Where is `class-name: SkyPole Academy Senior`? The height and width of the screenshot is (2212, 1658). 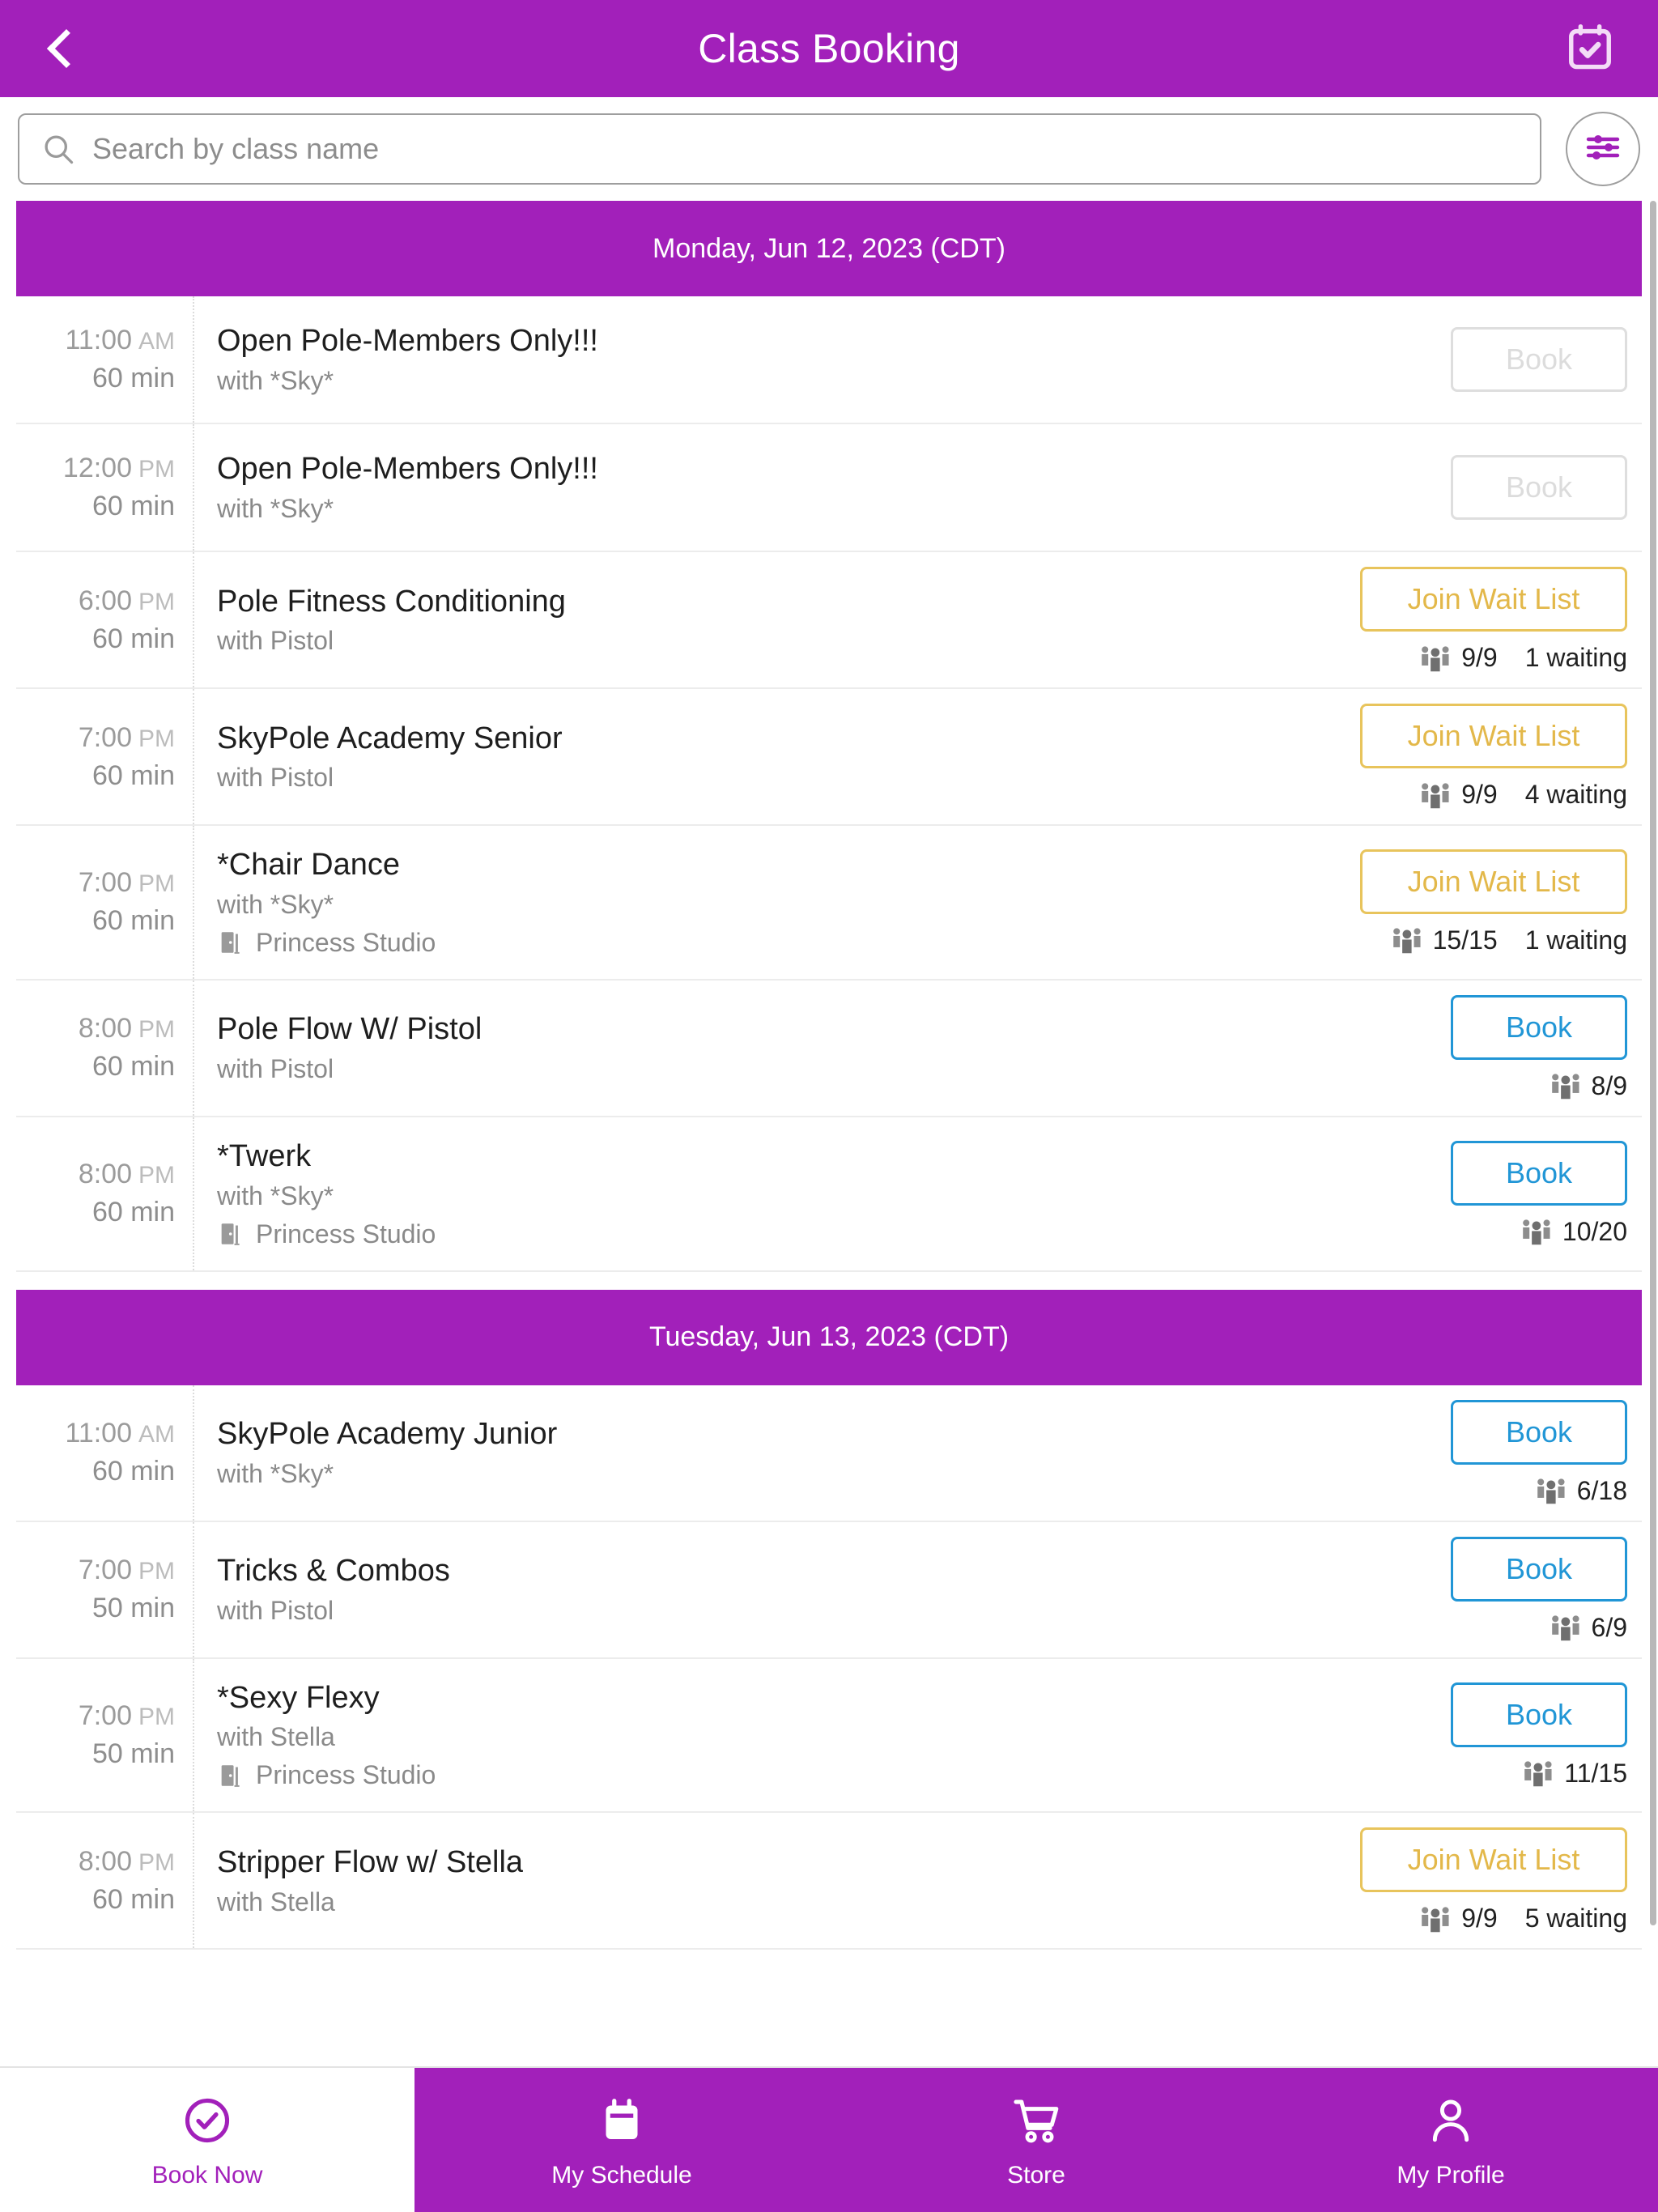
class-name: SkyPole Academy Senior is located at coordinates (390, 738).